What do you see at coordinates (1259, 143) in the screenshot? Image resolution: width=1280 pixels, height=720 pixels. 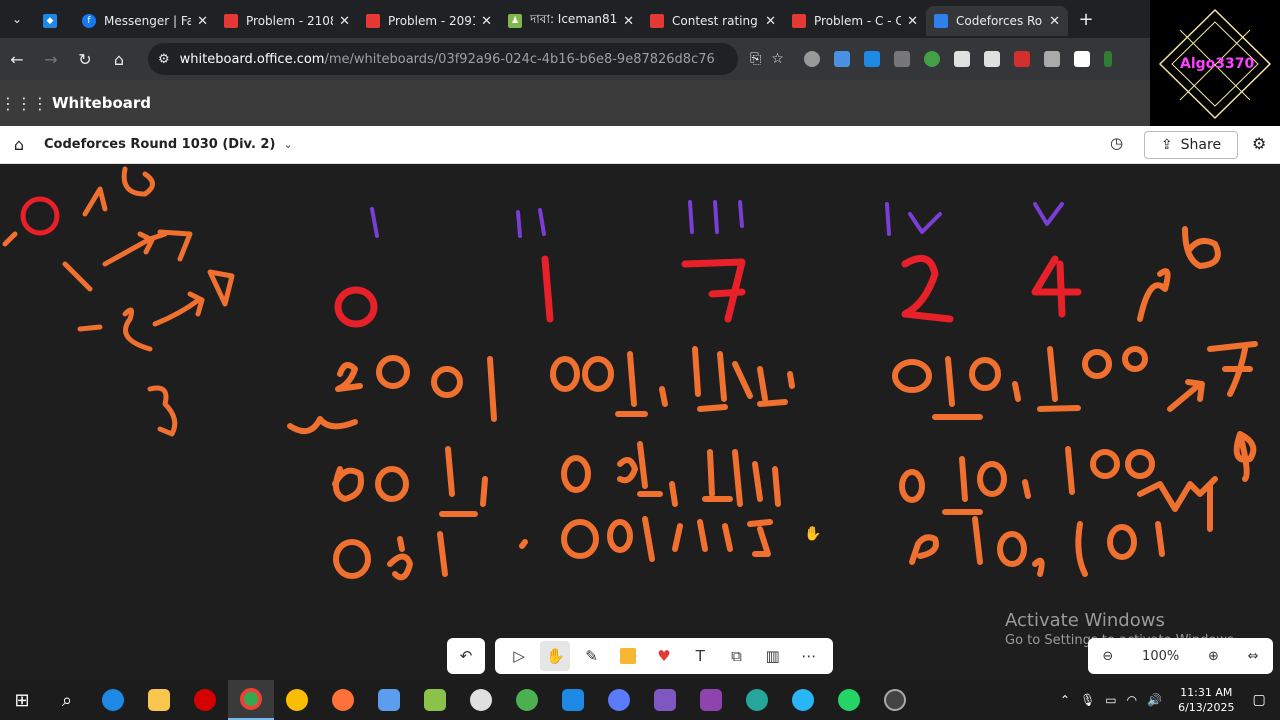 I see `gear-icon: ⚙` at bounding box center [1259, 143].